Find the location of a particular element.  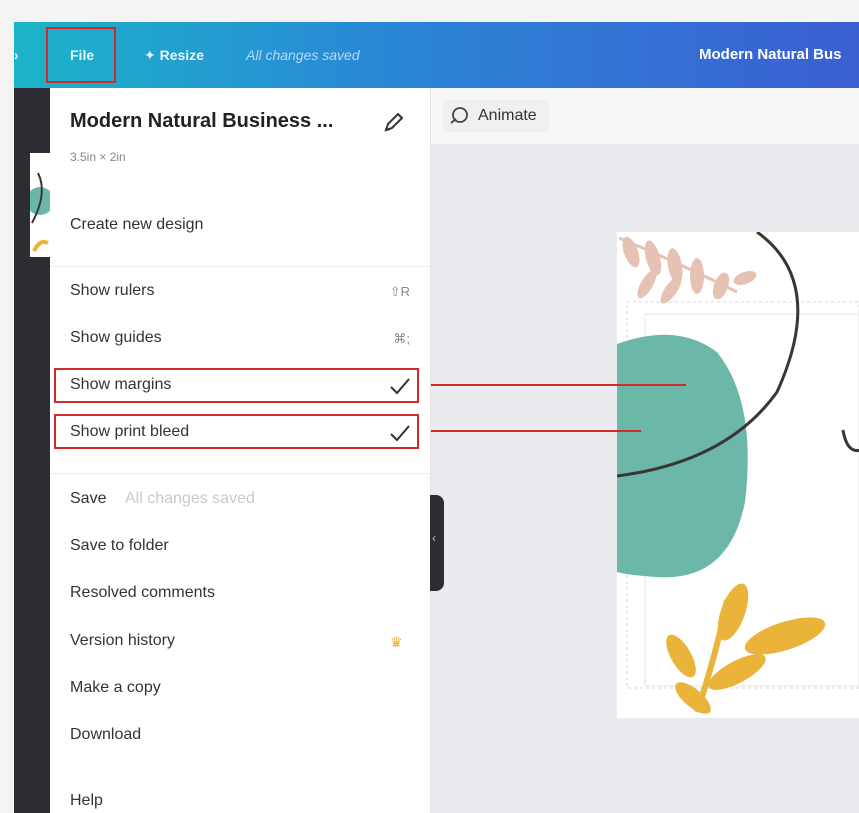

back-icon: › is located at coordinates (16, 55).